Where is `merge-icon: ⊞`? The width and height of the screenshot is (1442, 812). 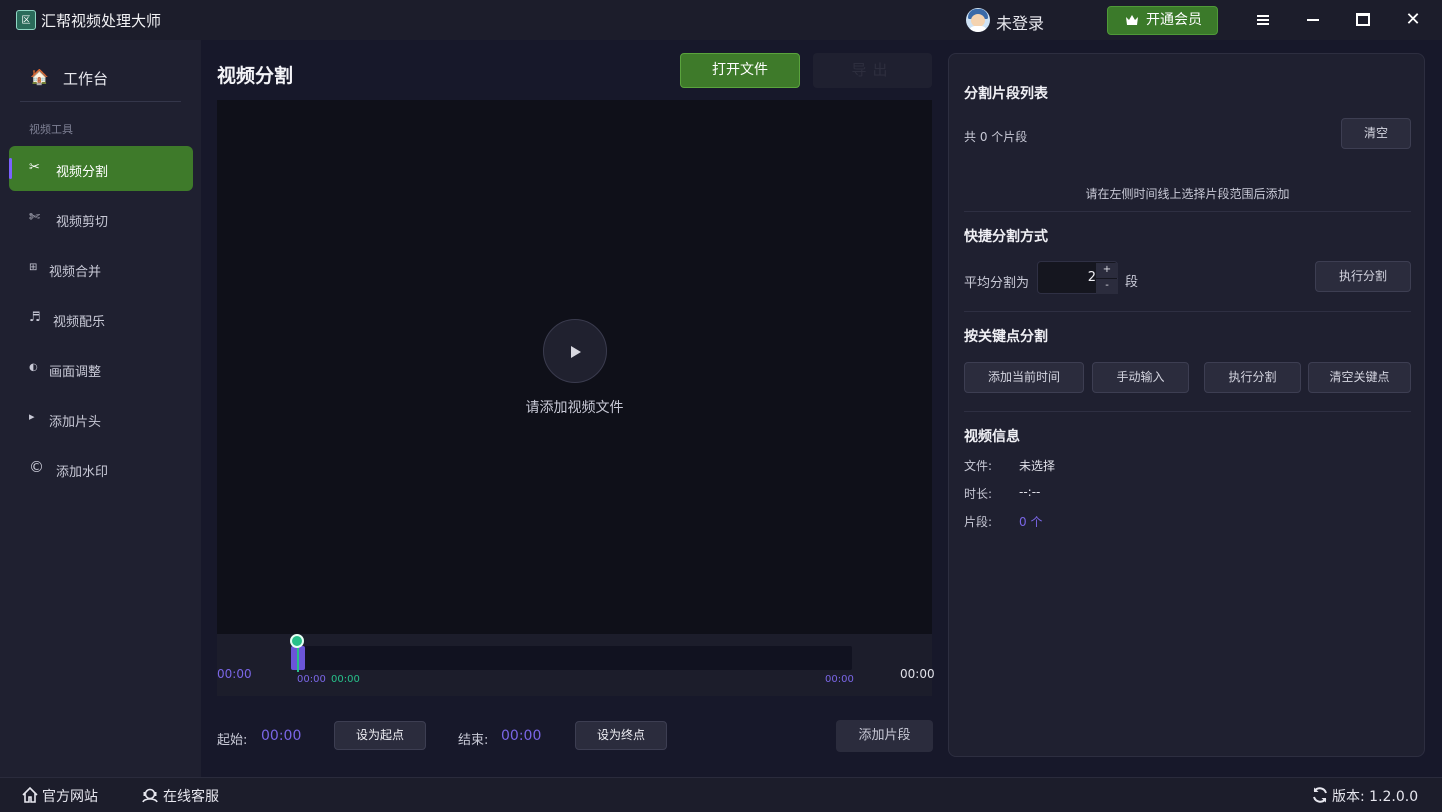
merge-icon: ⊞ is located at coordinates (33, 267).